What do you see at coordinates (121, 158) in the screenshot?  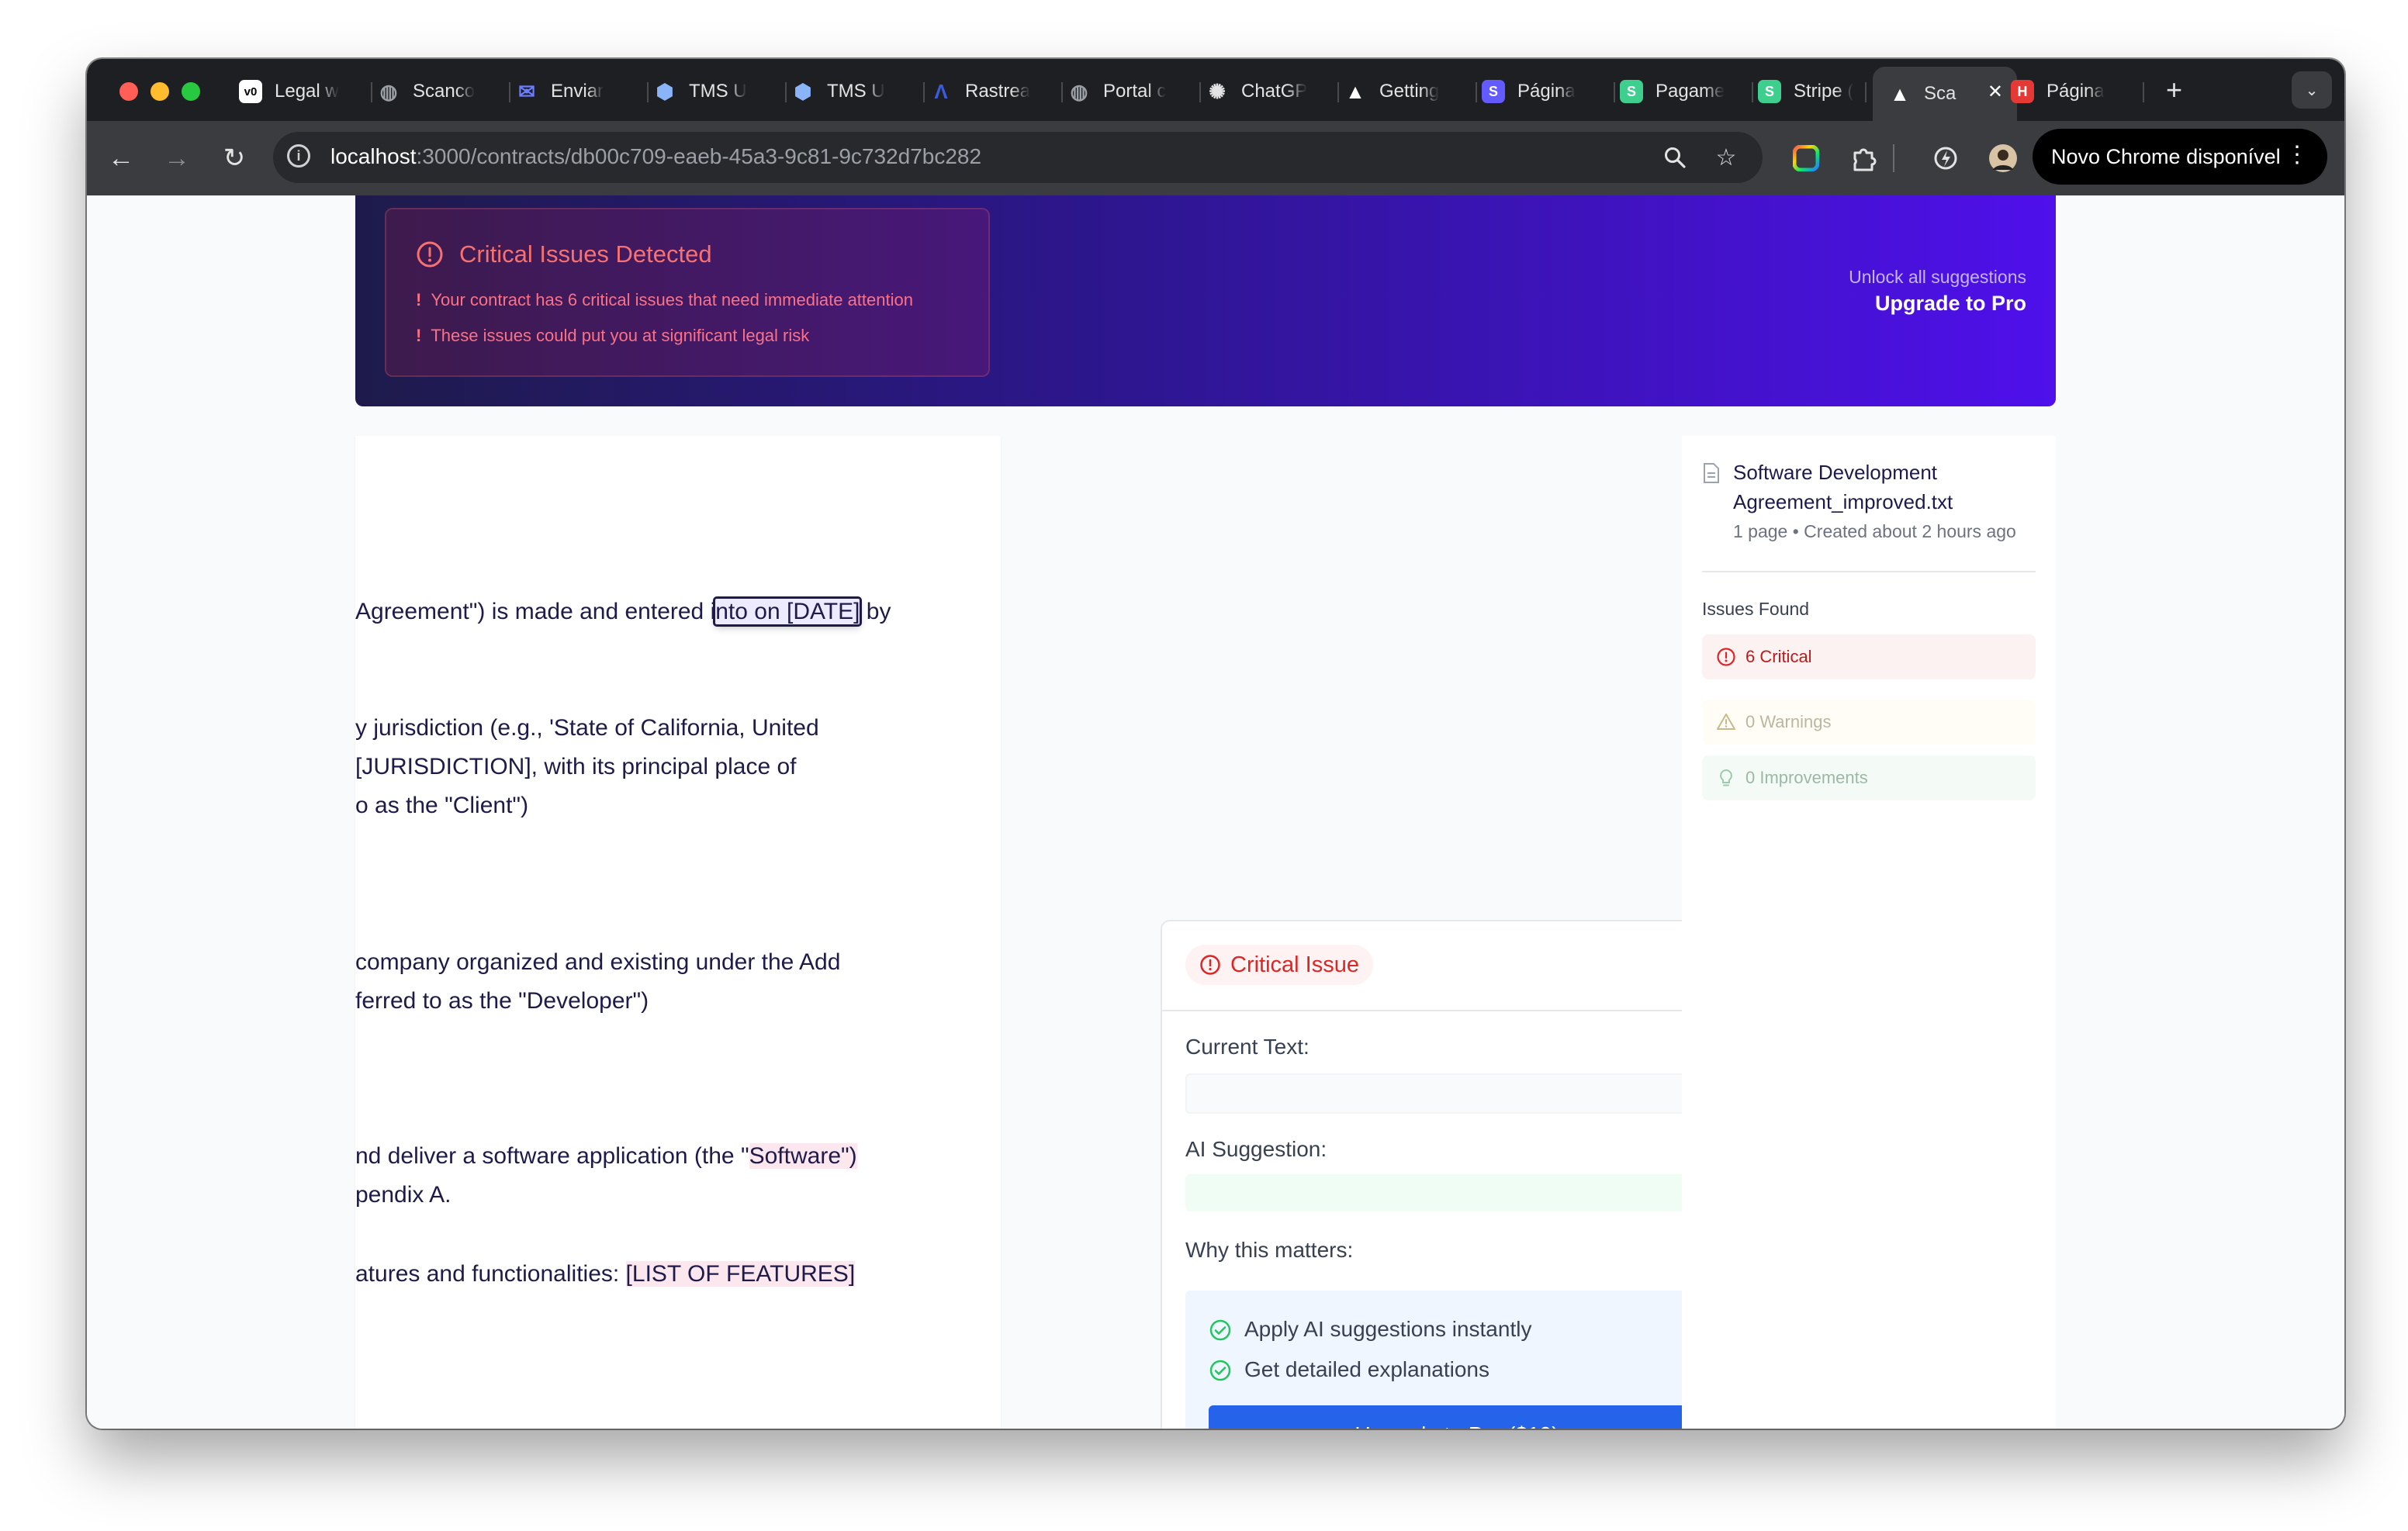 I see `back-button: ←` at bounding box center [121, 158].